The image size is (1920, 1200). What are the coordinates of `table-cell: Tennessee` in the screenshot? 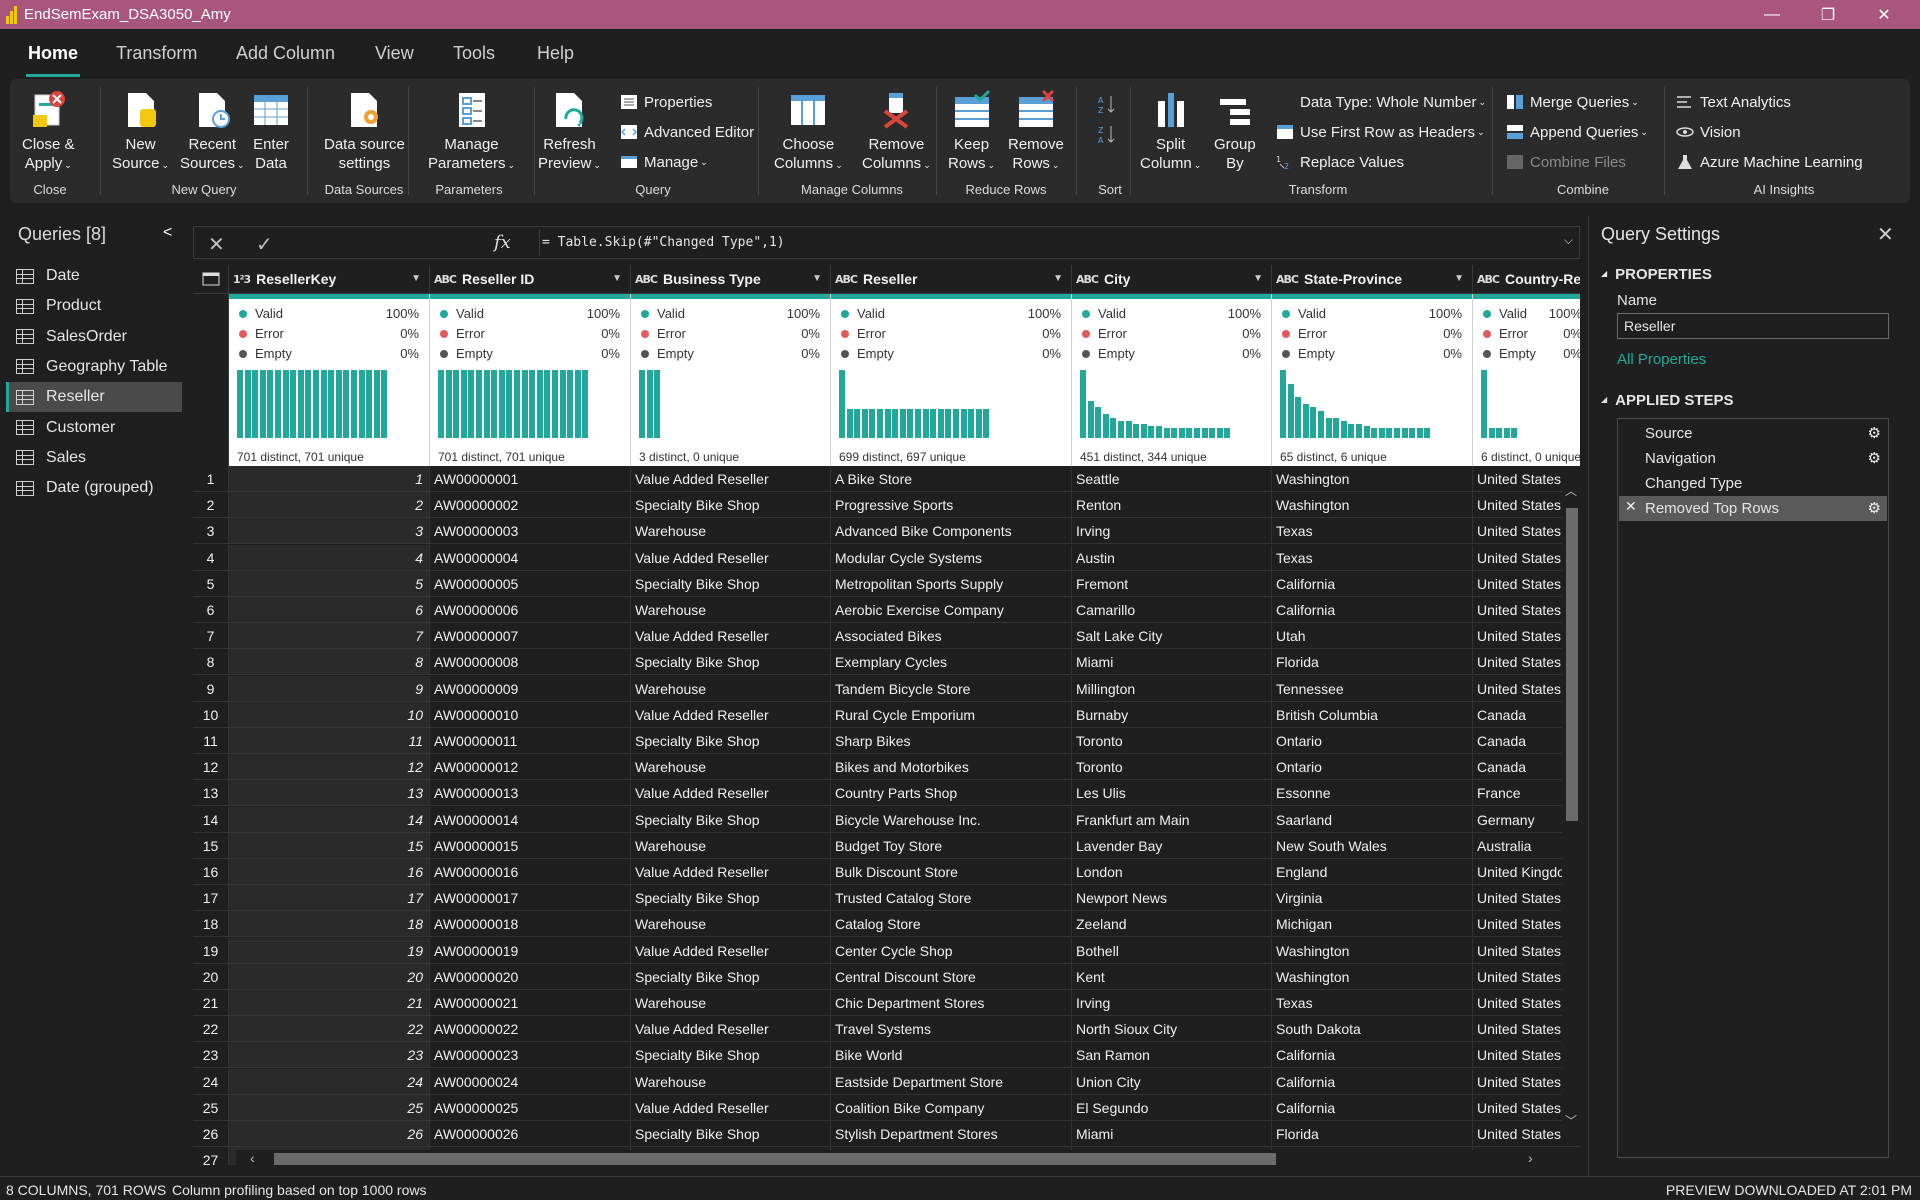 It's located at (1372, 688).